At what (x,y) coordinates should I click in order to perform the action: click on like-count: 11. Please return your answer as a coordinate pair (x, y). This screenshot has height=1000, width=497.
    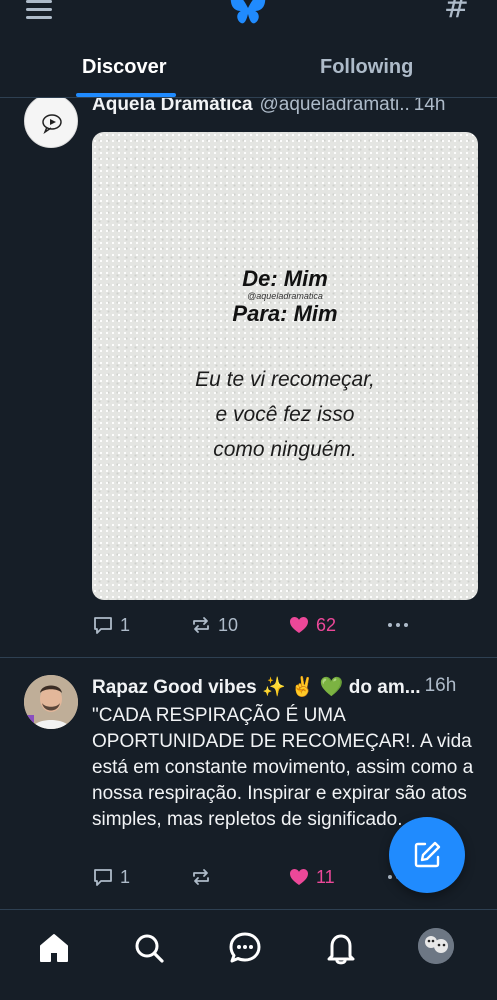
    Looking at the image, I should click on (325, 876).